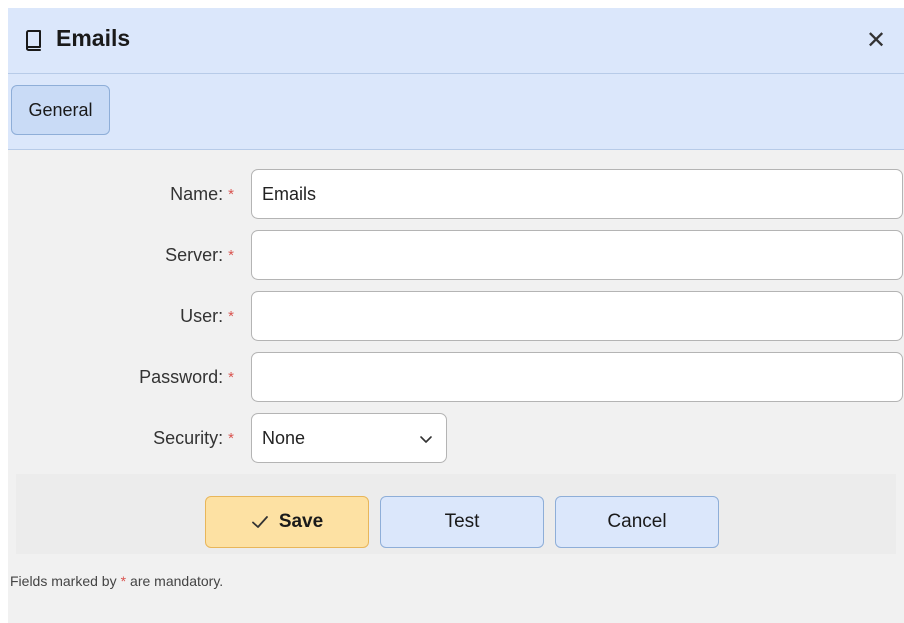  Describe the element at coordinates (577, 194) in the screenshot. I see `name-field` at that location.